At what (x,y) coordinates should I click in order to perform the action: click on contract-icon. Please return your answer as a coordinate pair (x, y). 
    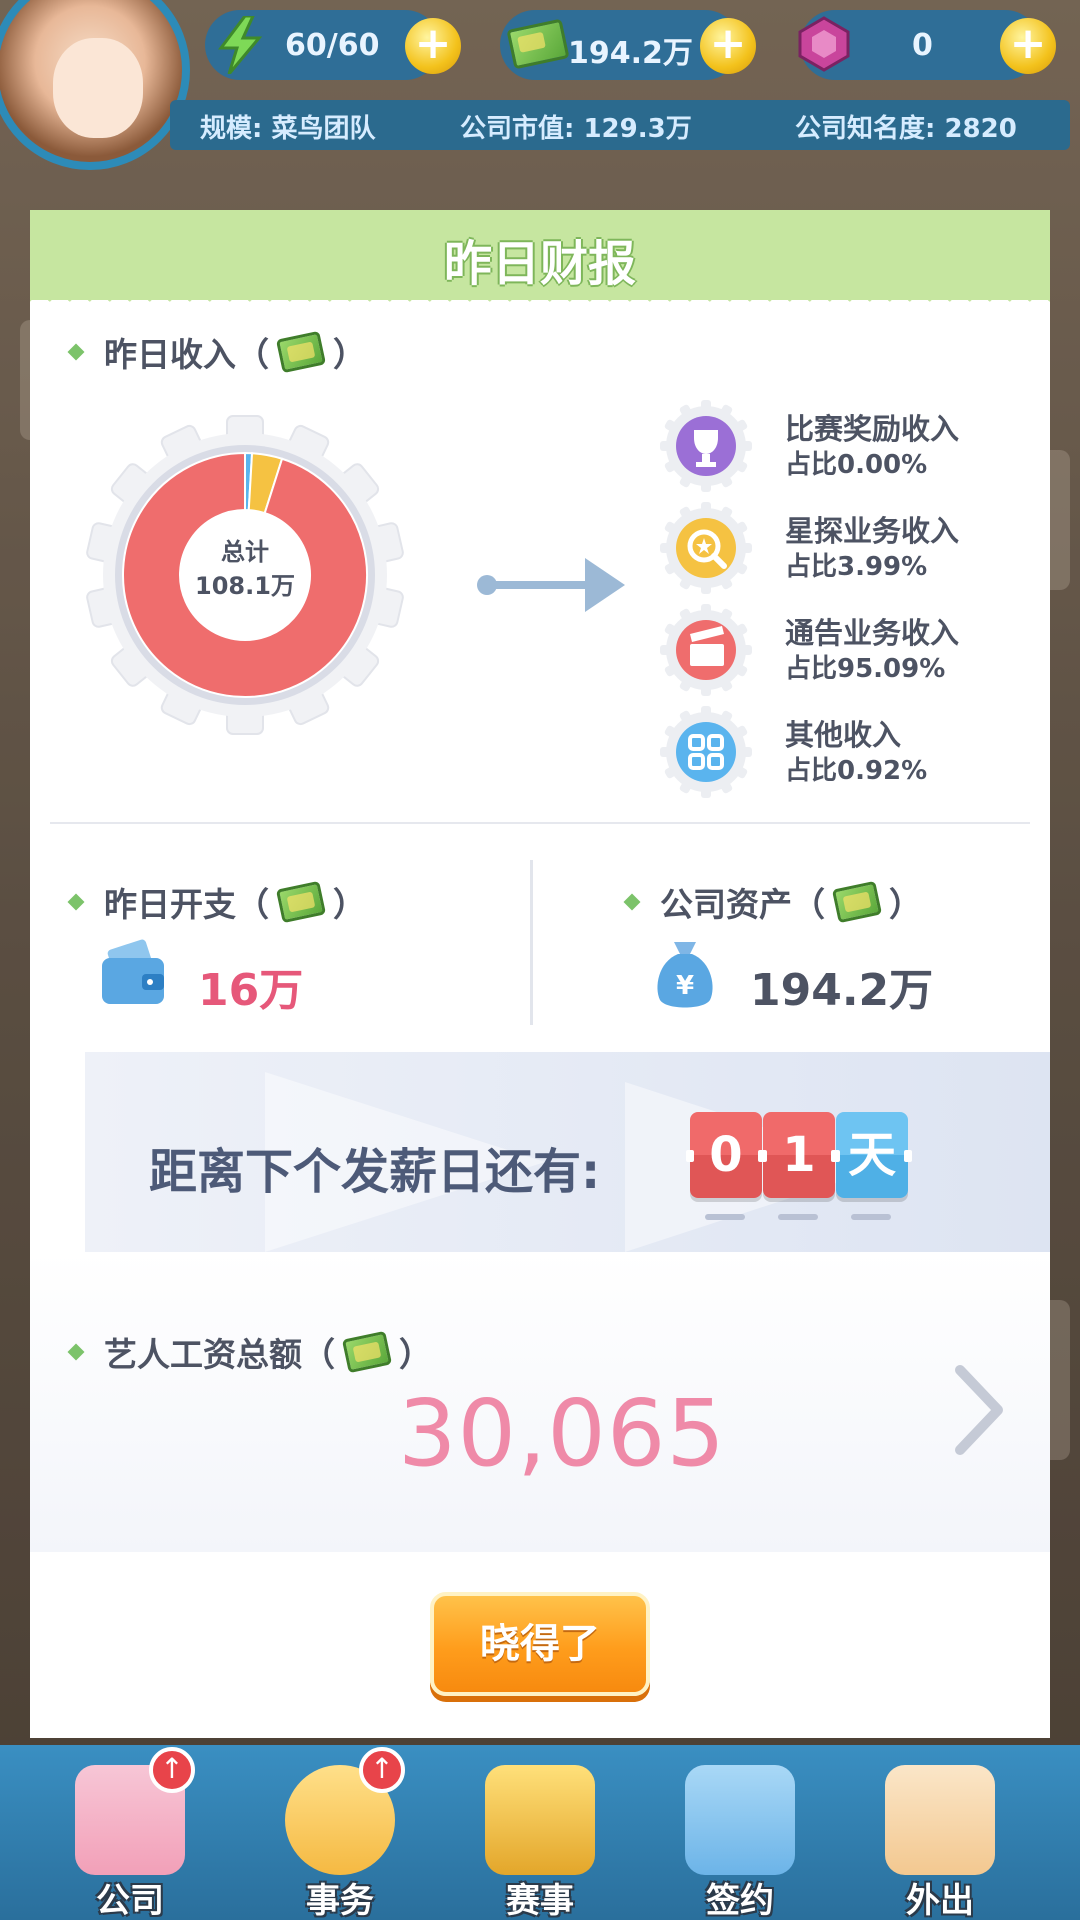
    Looking at the image, I should click on (740, 1820).